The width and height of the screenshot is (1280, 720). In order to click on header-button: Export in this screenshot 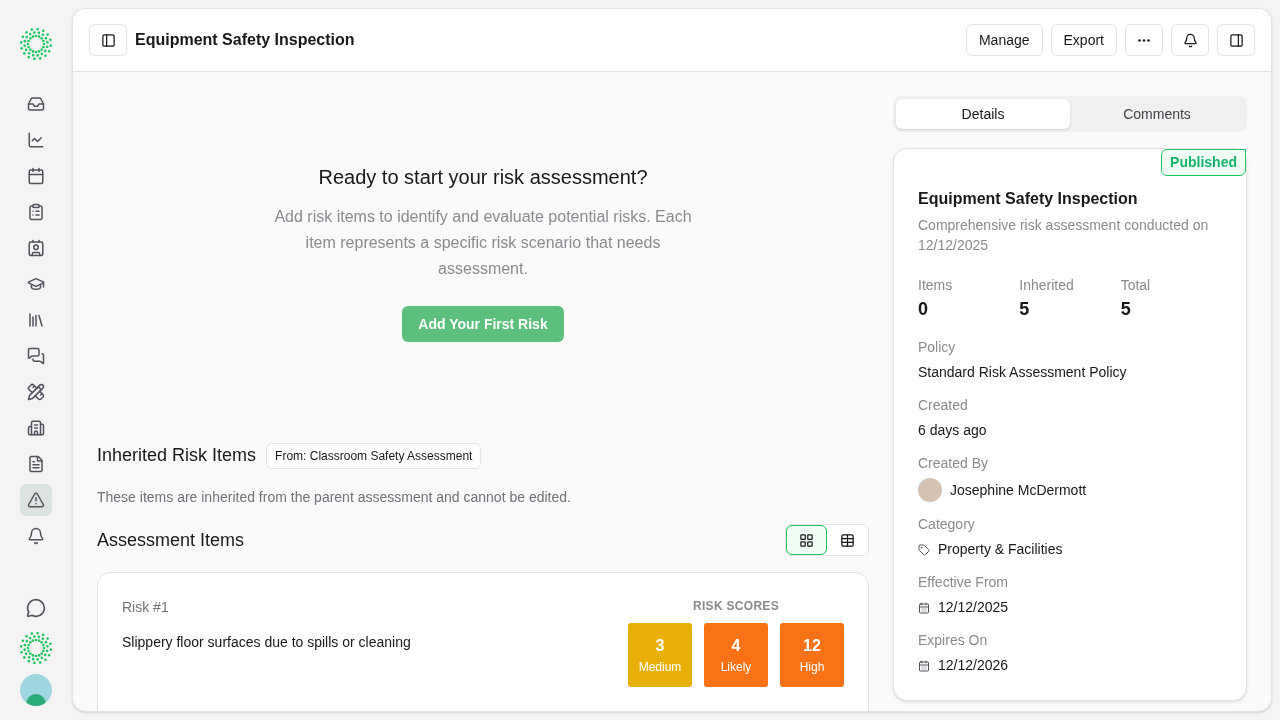, I will do `click(1083, 40)`.